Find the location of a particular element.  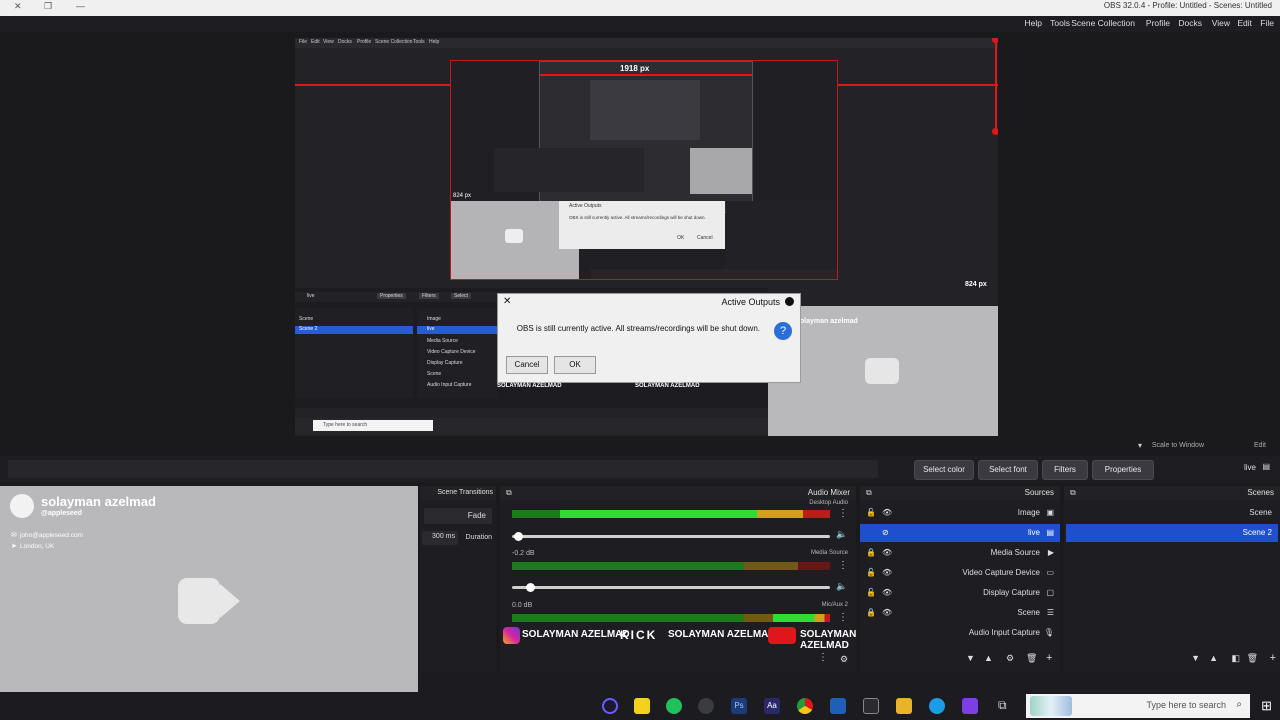

guide-handle-bottom is located at coordinates (995, 131).